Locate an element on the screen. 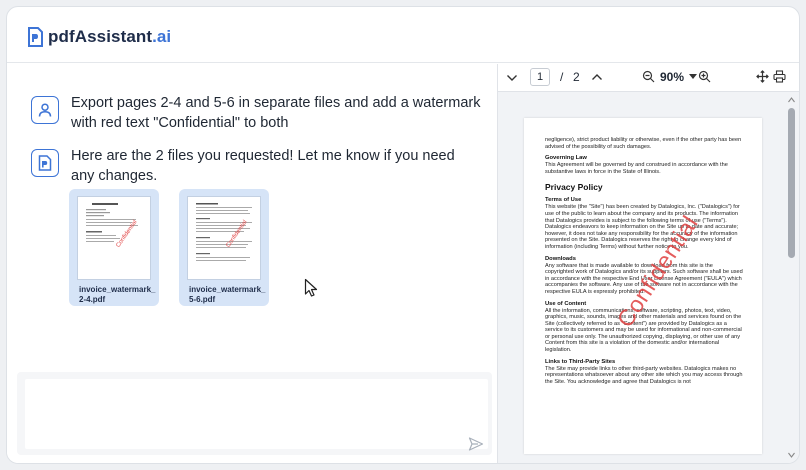 The width and height of the screenshot is (806, 470). file-name: invoice_watermark_ 5-6.pdf is located at coordinates (227, 294).